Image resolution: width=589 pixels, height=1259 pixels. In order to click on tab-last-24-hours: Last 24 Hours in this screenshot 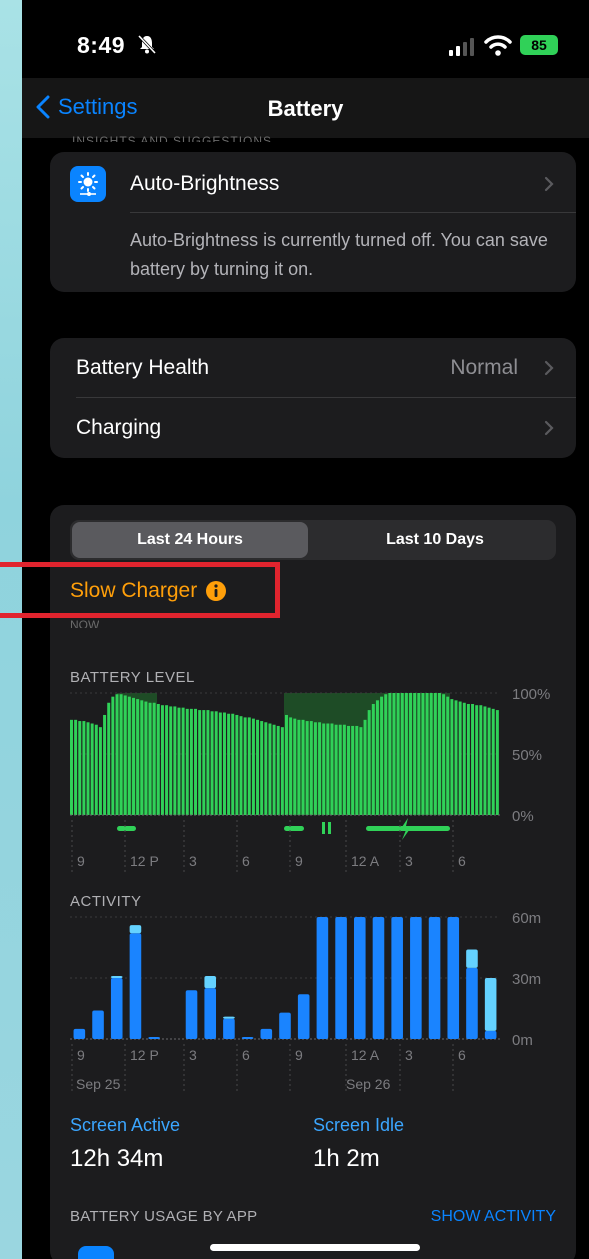, I will do `click(190, 540)`.